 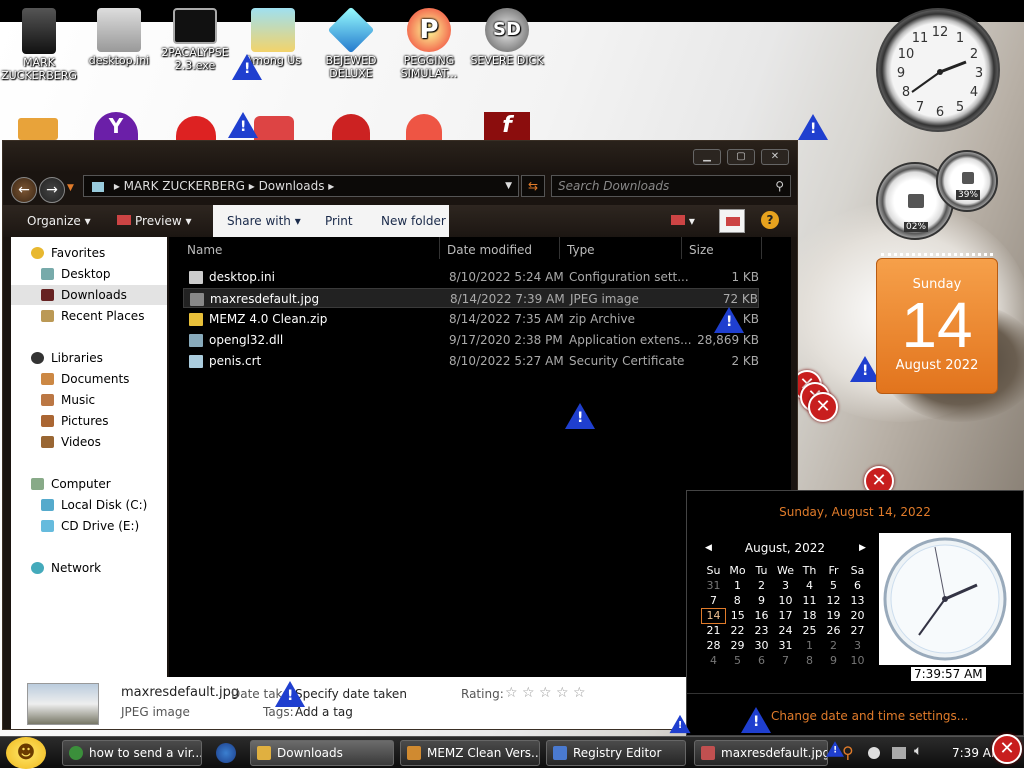 I want to click on column-header-date: Date modified, so click(x=489, y=250).